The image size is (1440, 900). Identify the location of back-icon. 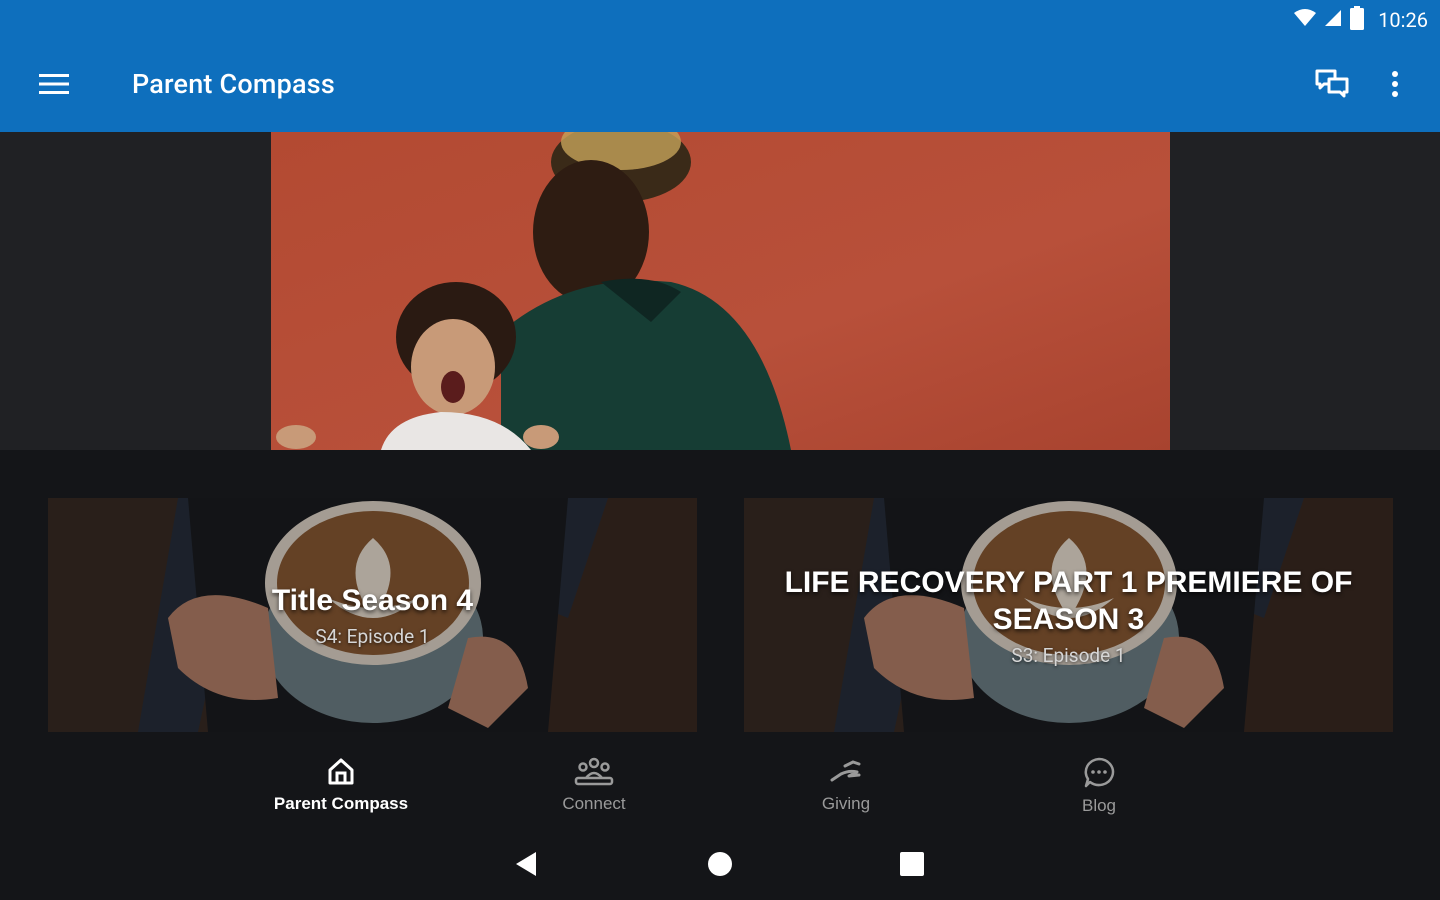
(526, 866).